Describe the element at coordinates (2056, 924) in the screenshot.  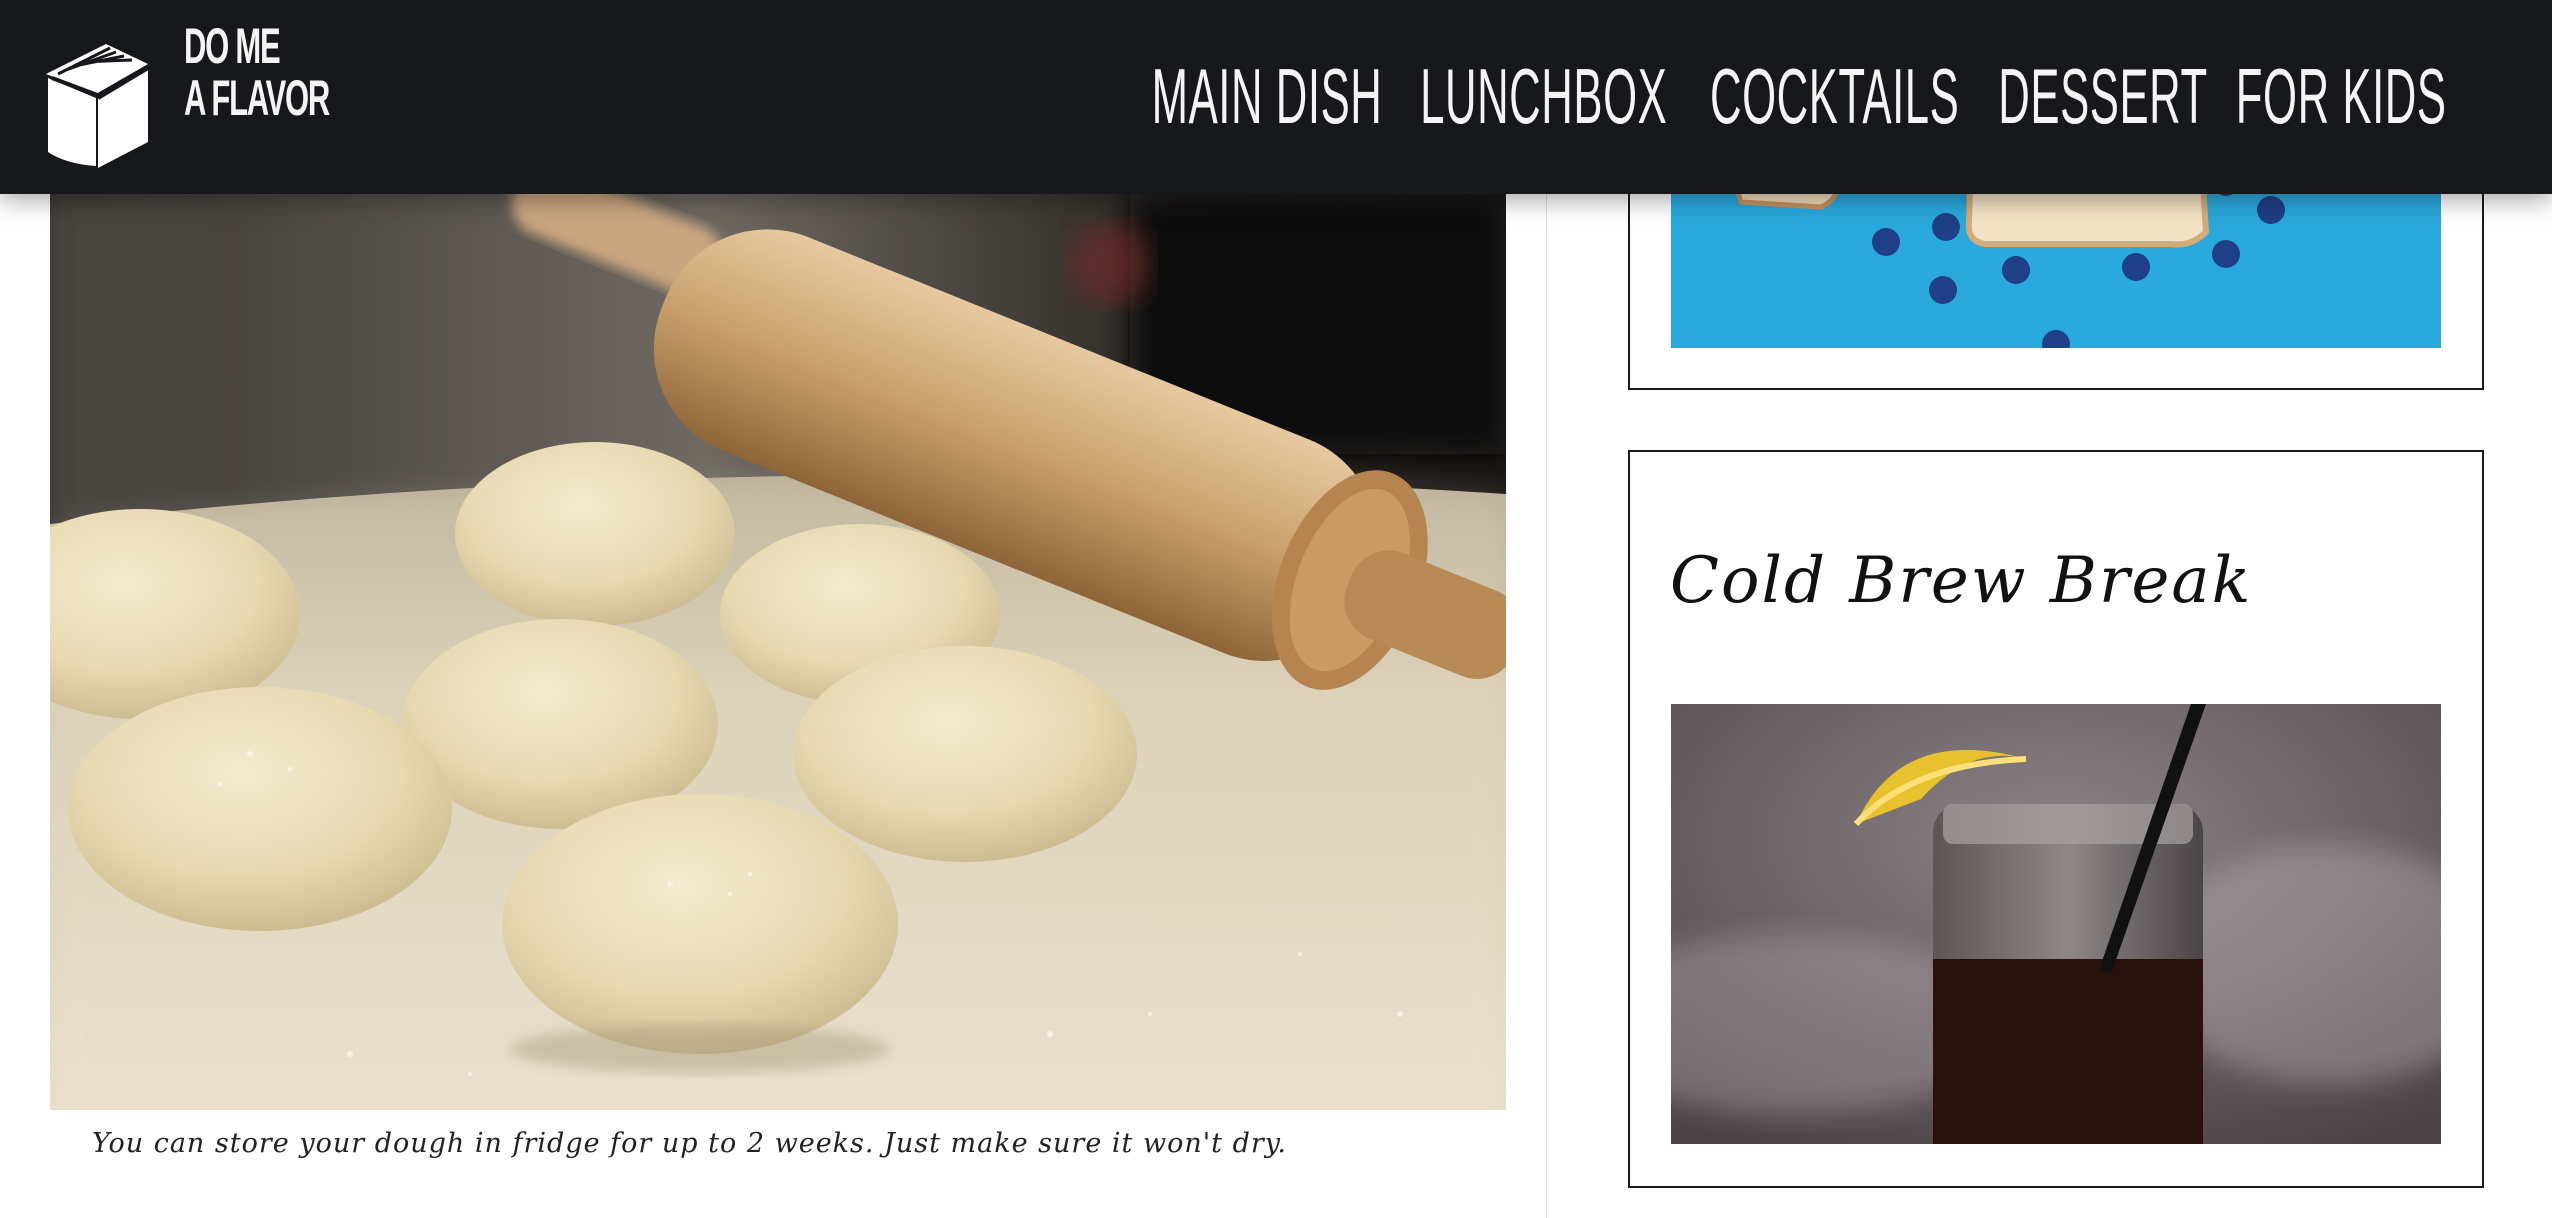
I see `cold-brew-photo` at that location.